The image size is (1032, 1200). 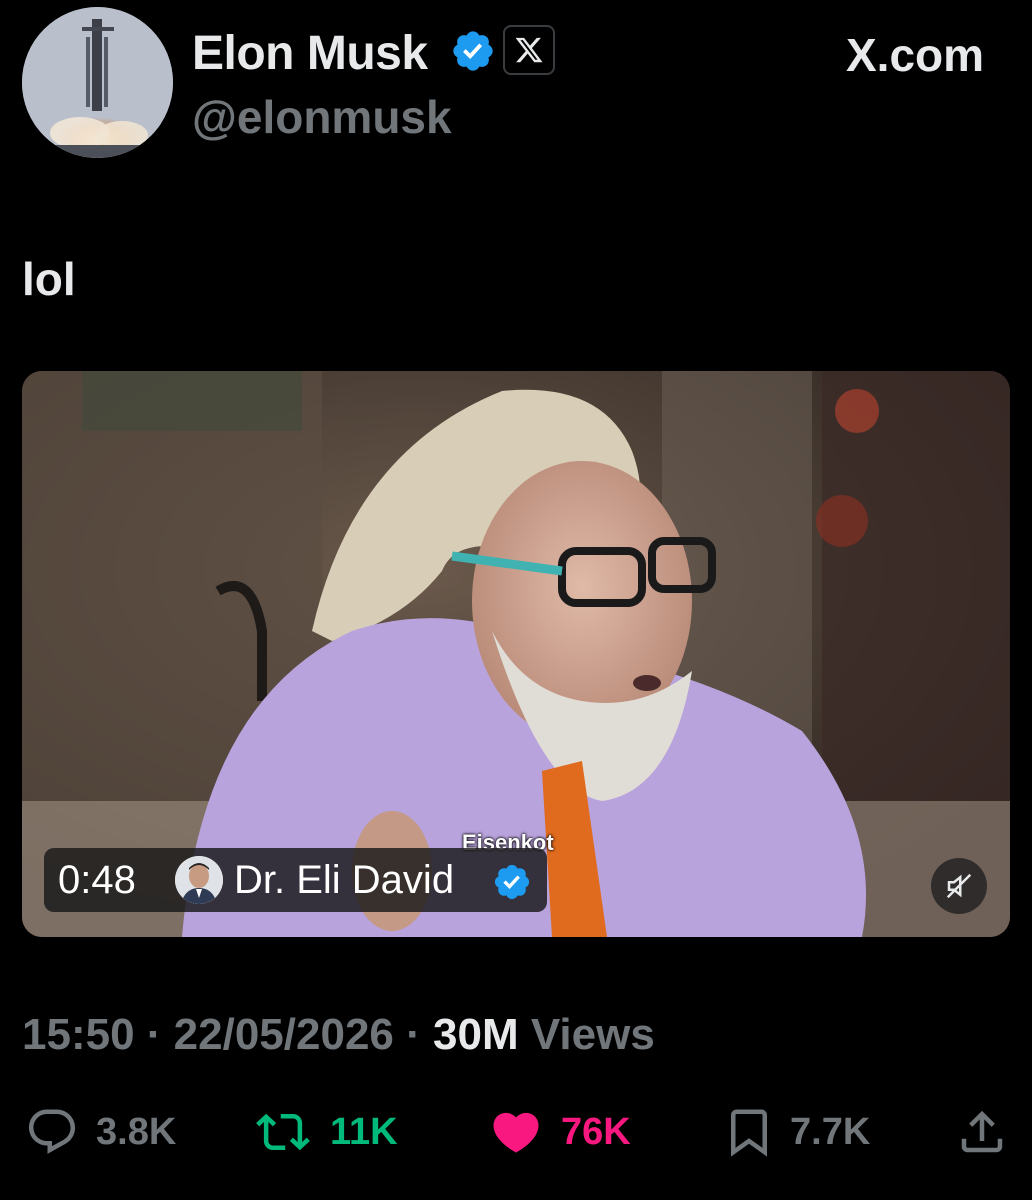 I want to click on tweet-text: lol, so click(x=49, y=279).